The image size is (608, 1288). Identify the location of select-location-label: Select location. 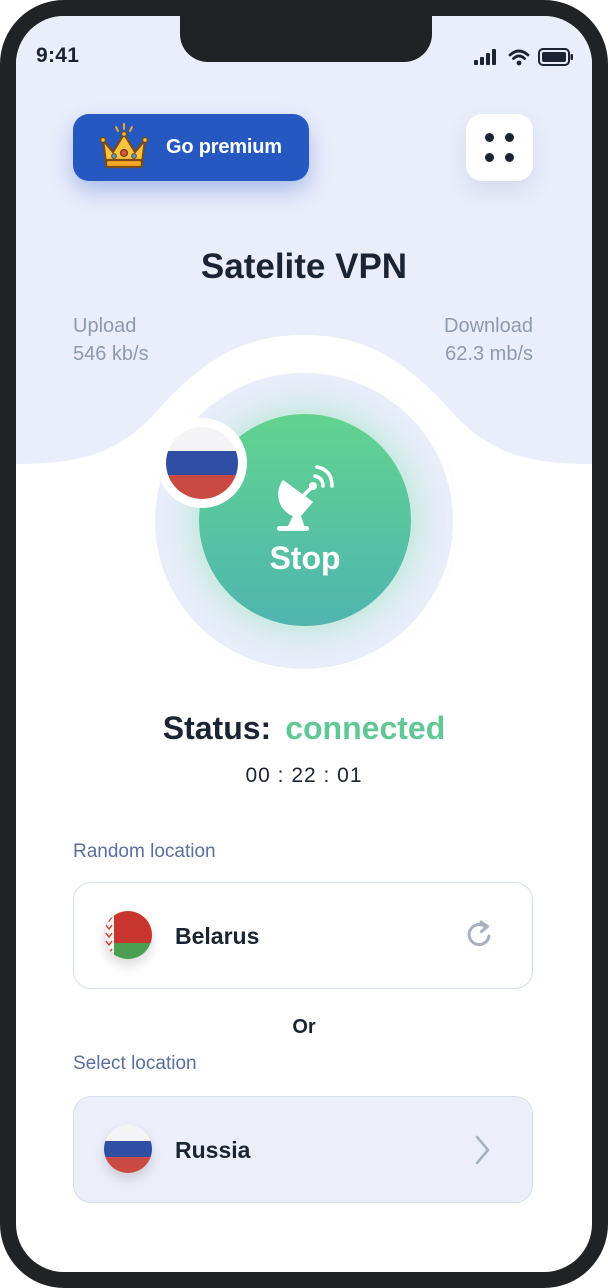
(135, 1063).